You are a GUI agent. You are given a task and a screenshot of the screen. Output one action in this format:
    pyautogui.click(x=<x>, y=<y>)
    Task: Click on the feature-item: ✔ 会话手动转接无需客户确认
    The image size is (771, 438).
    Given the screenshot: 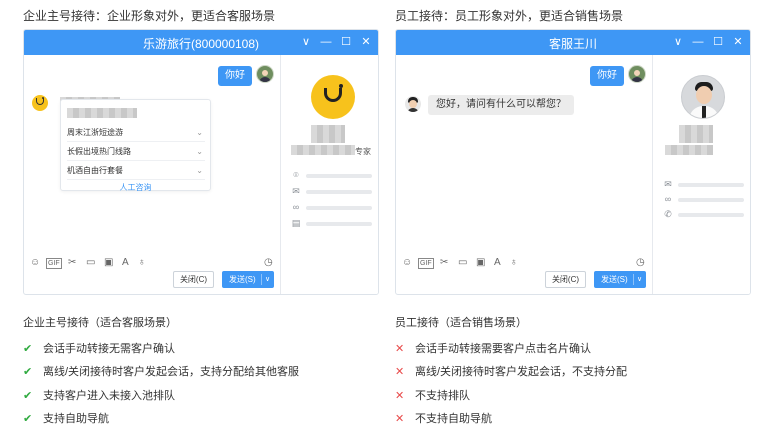 What is the action you would take?
    pyautogui.click(x=99, y=349)
    